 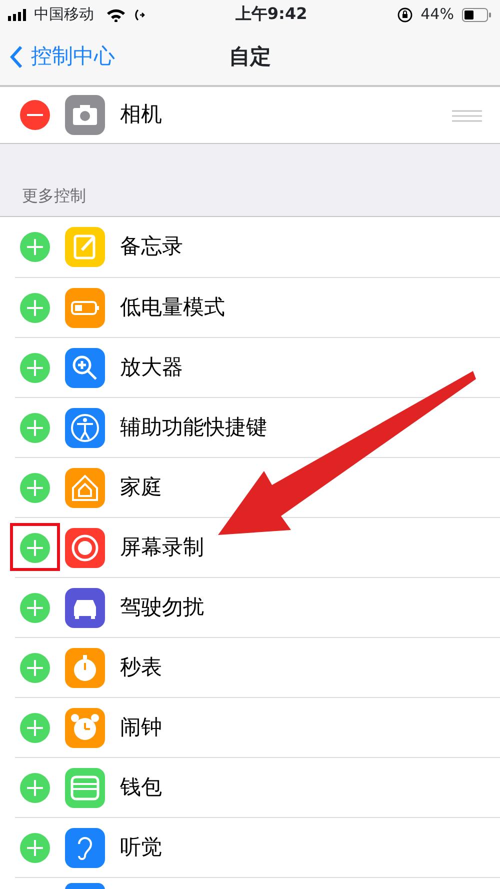 I want to click on control-label: 相机, so click(x=141, y=114).